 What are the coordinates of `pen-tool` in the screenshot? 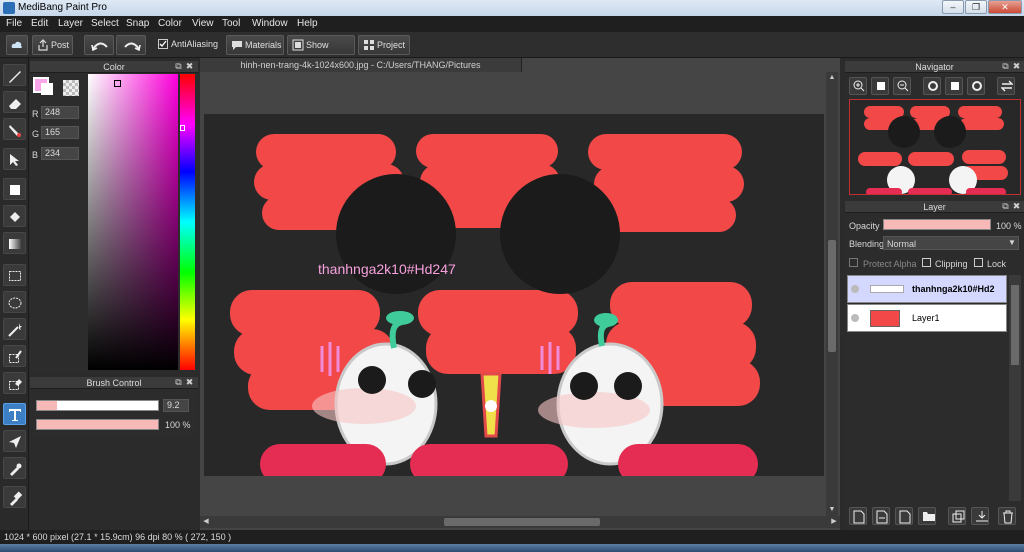 It's located at (14, 75).